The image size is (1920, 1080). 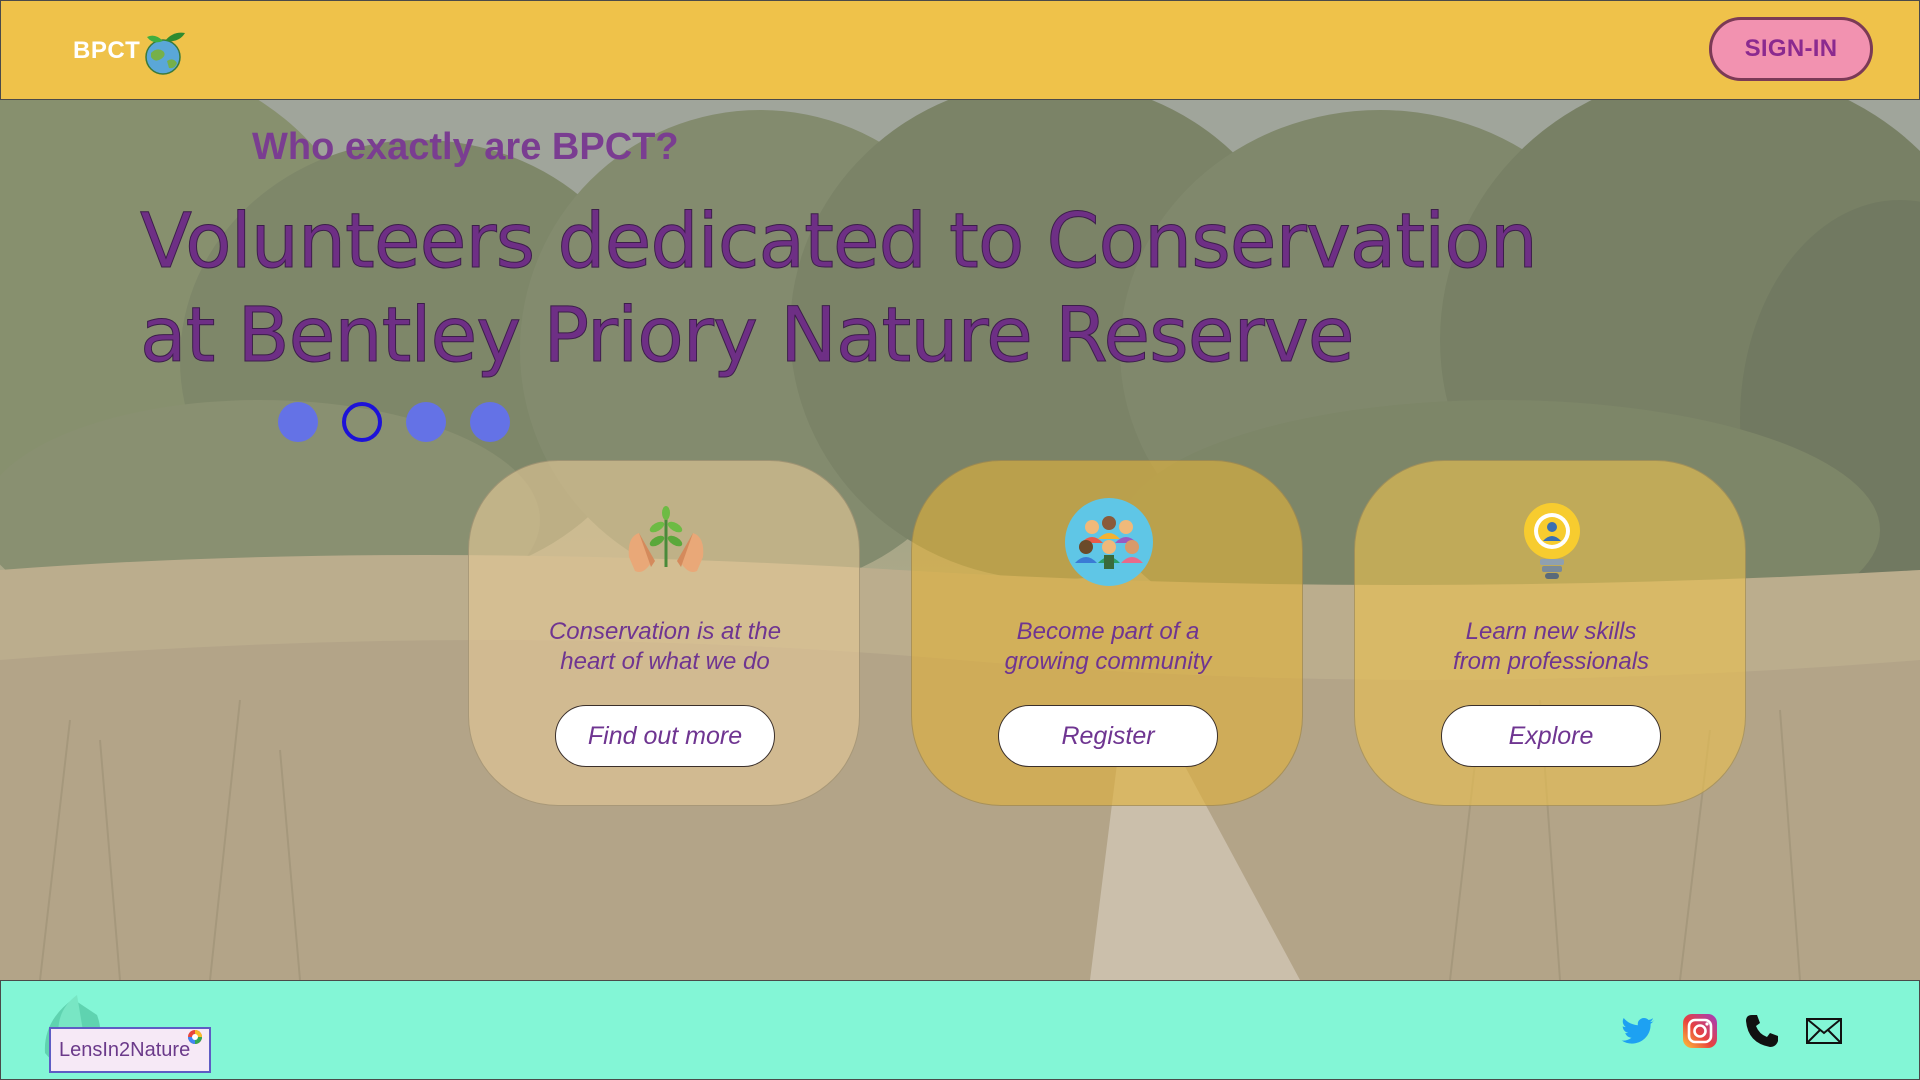 I want to click on logo-text: BPCT, so click(x=107, y=50).